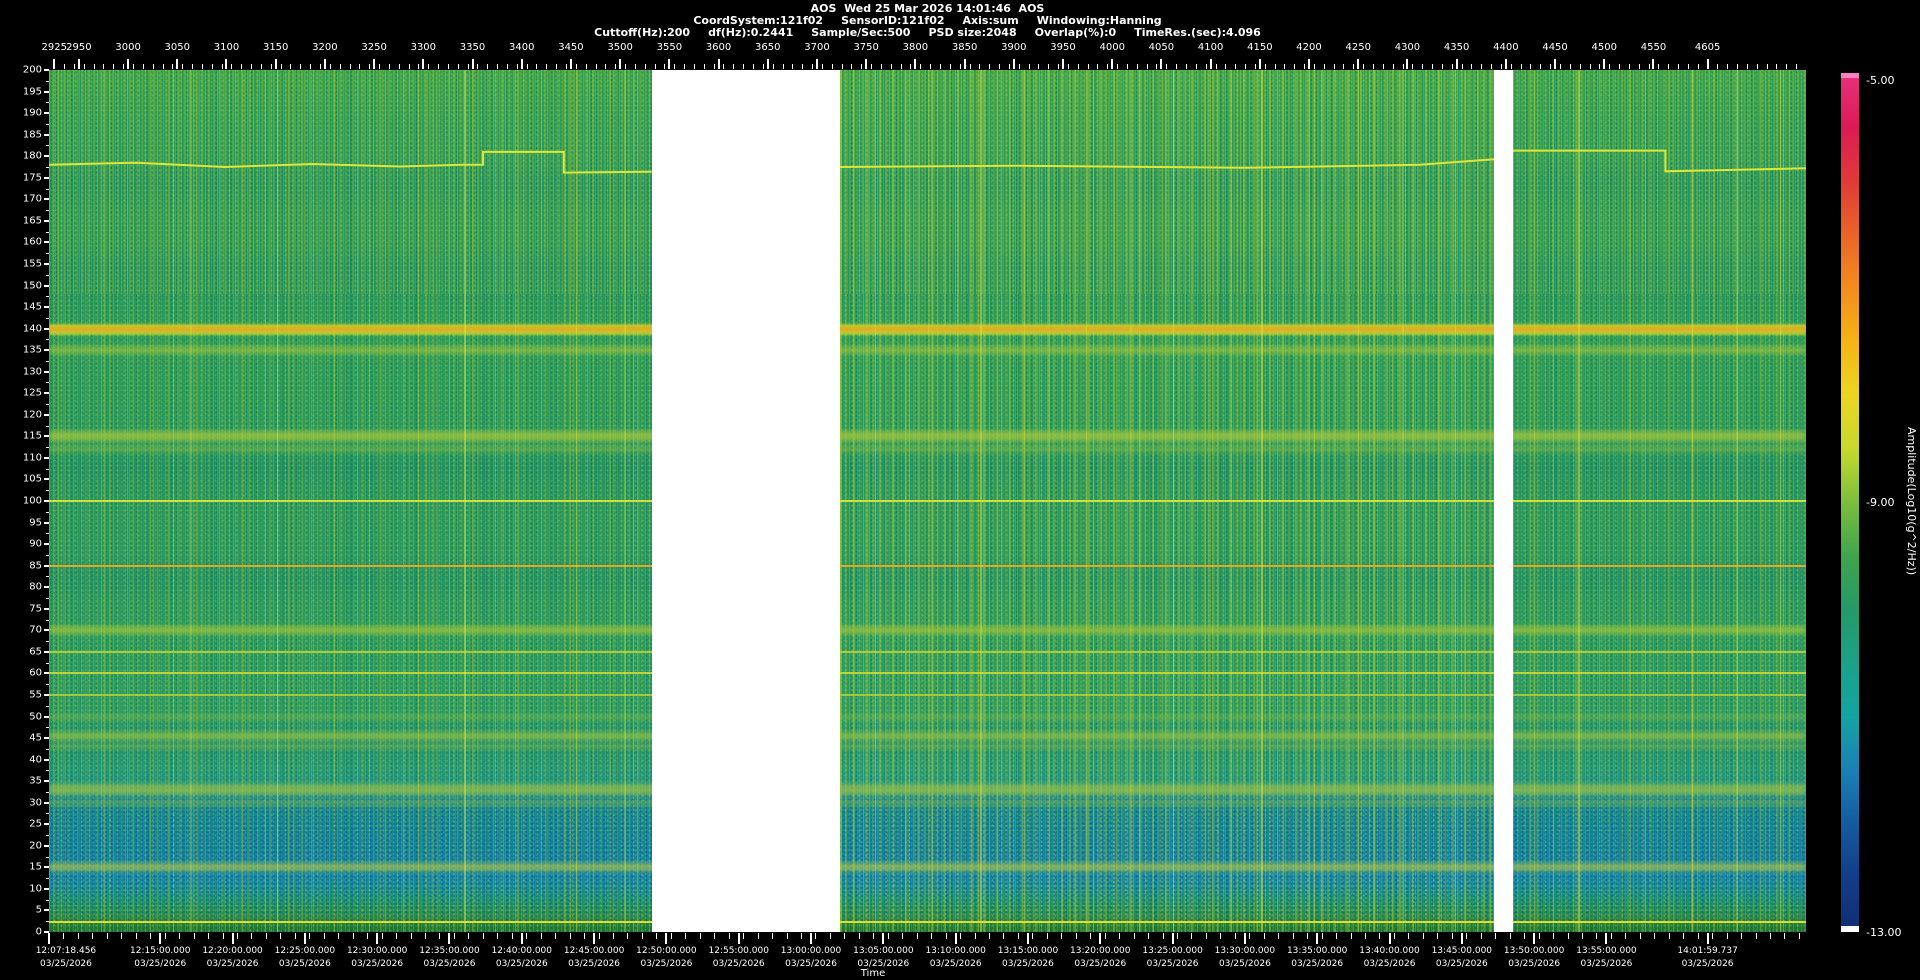 The width and height of the screenshot is (1920, 980). I want to click on freq-tick-label: 35, so click(35, 781).